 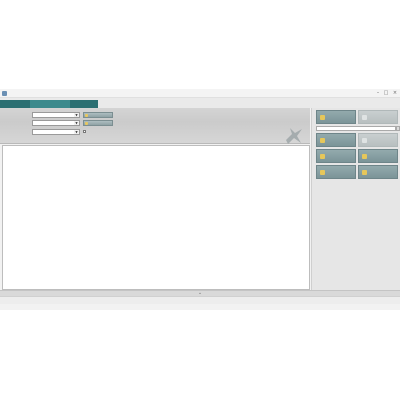 I want to click on close-button: ×, so click(x=395, y=93).